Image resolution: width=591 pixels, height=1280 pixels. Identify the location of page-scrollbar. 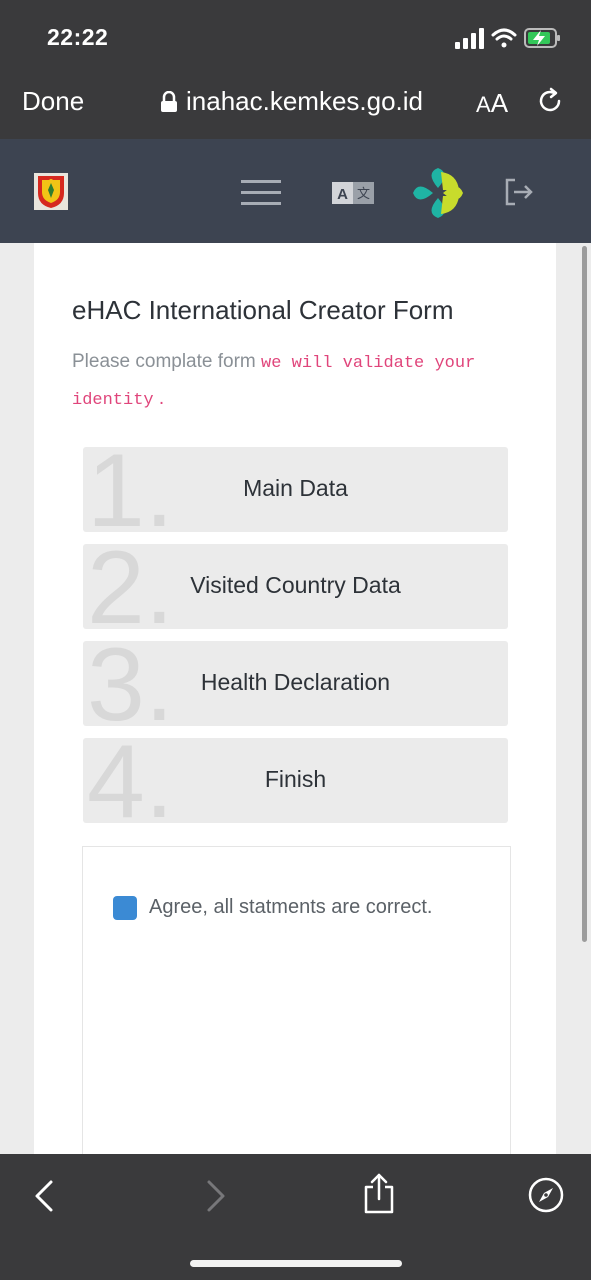
(584, 594).